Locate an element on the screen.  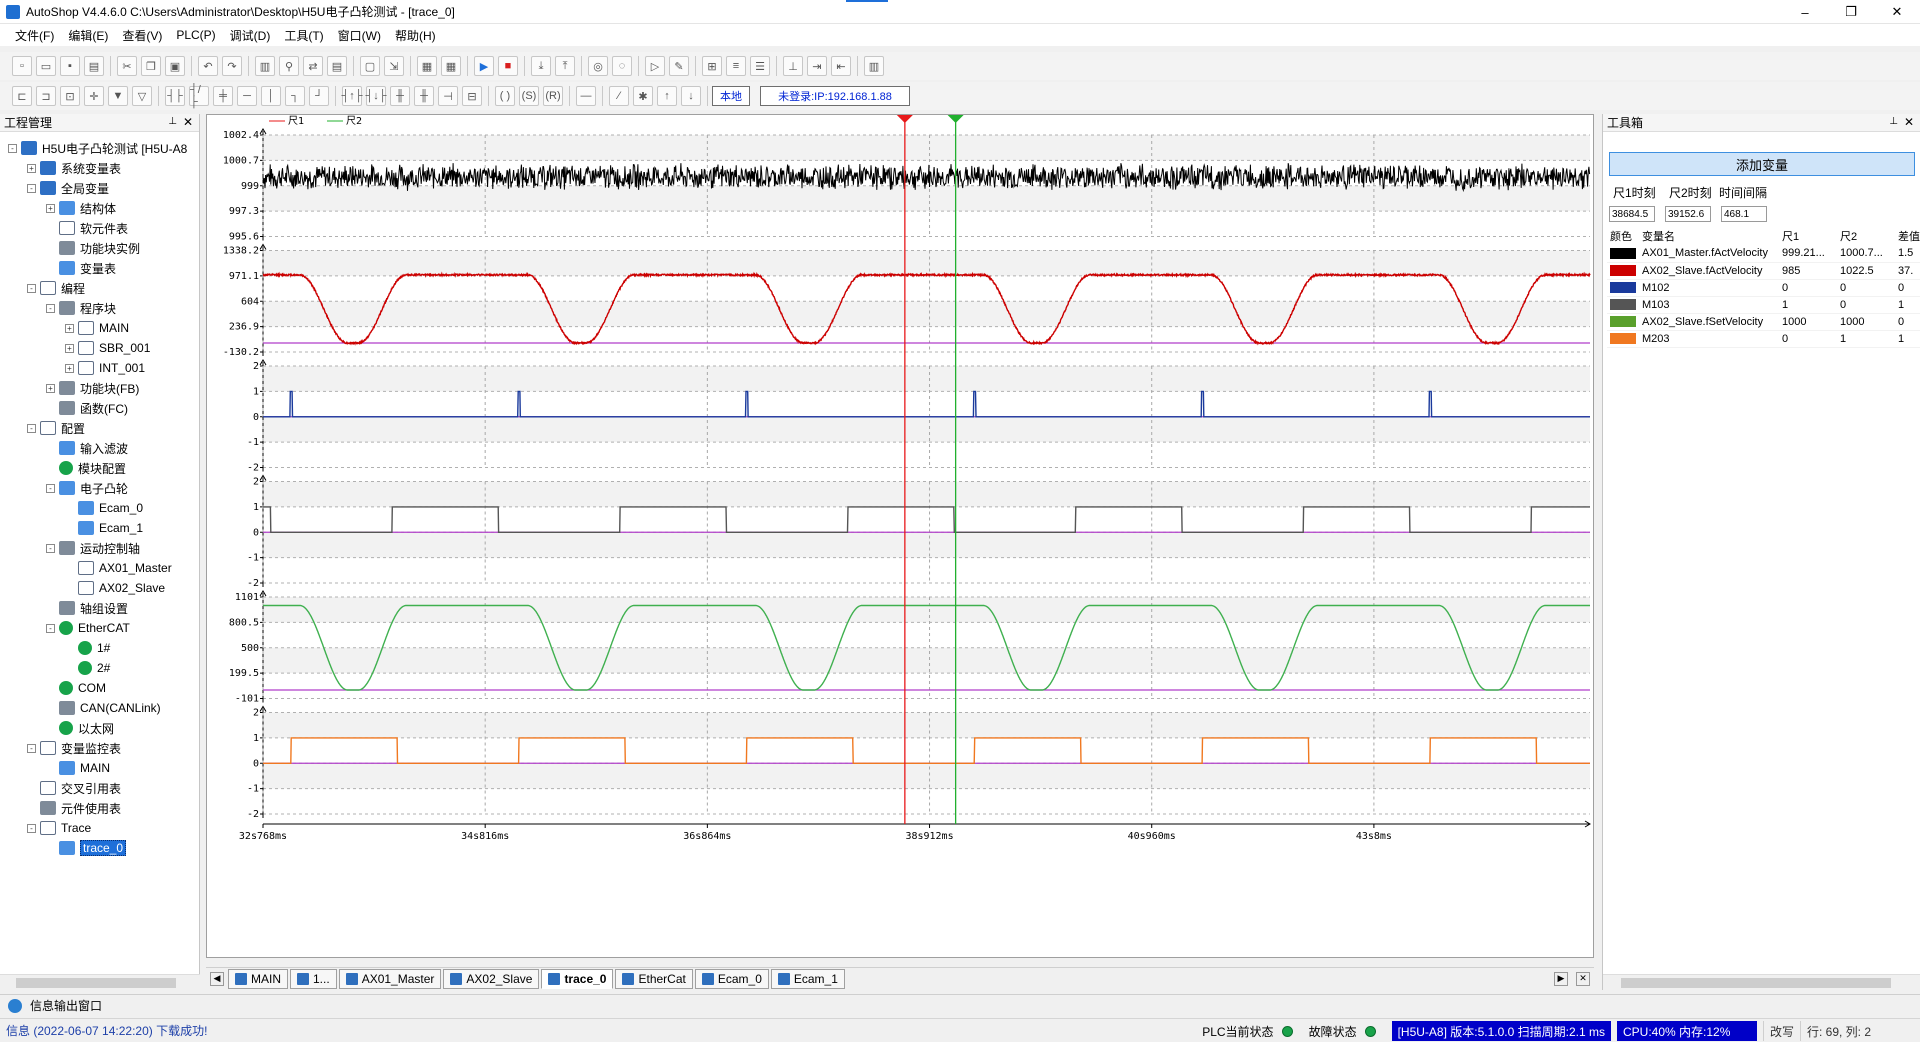
tree-item: 轴组设置 is located at coordinates (99, 608).